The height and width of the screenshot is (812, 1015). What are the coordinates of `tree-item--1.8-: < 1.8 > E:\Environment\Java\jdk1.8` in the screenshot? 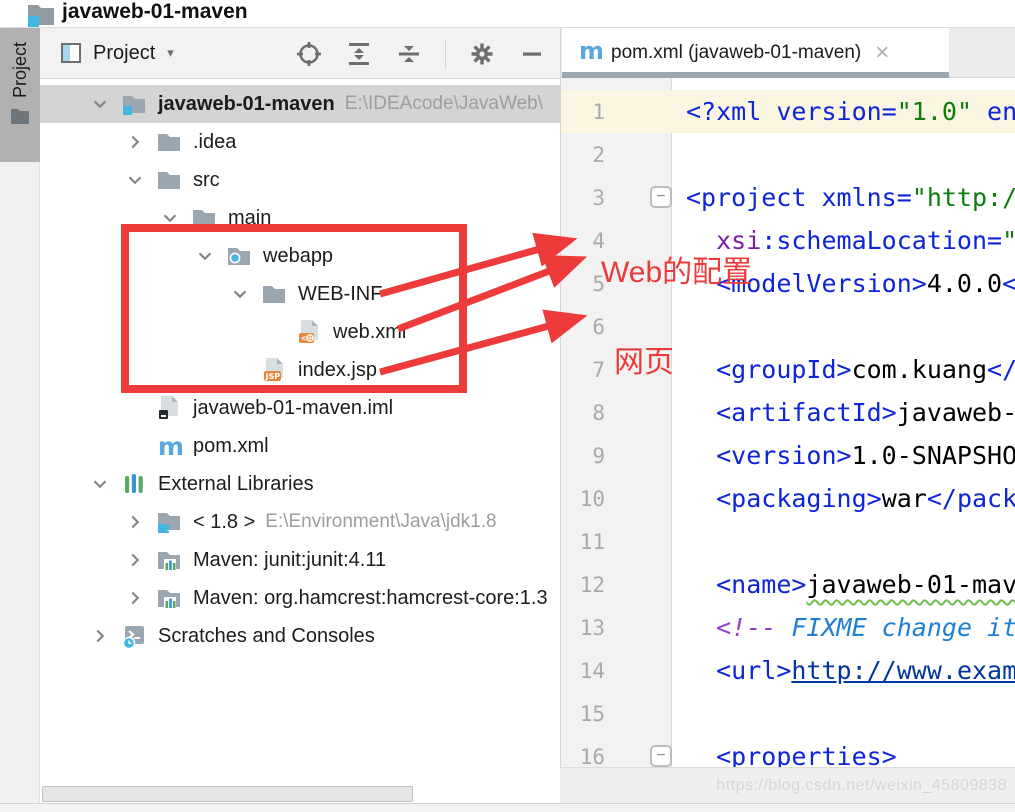 It's located at (300, 522).